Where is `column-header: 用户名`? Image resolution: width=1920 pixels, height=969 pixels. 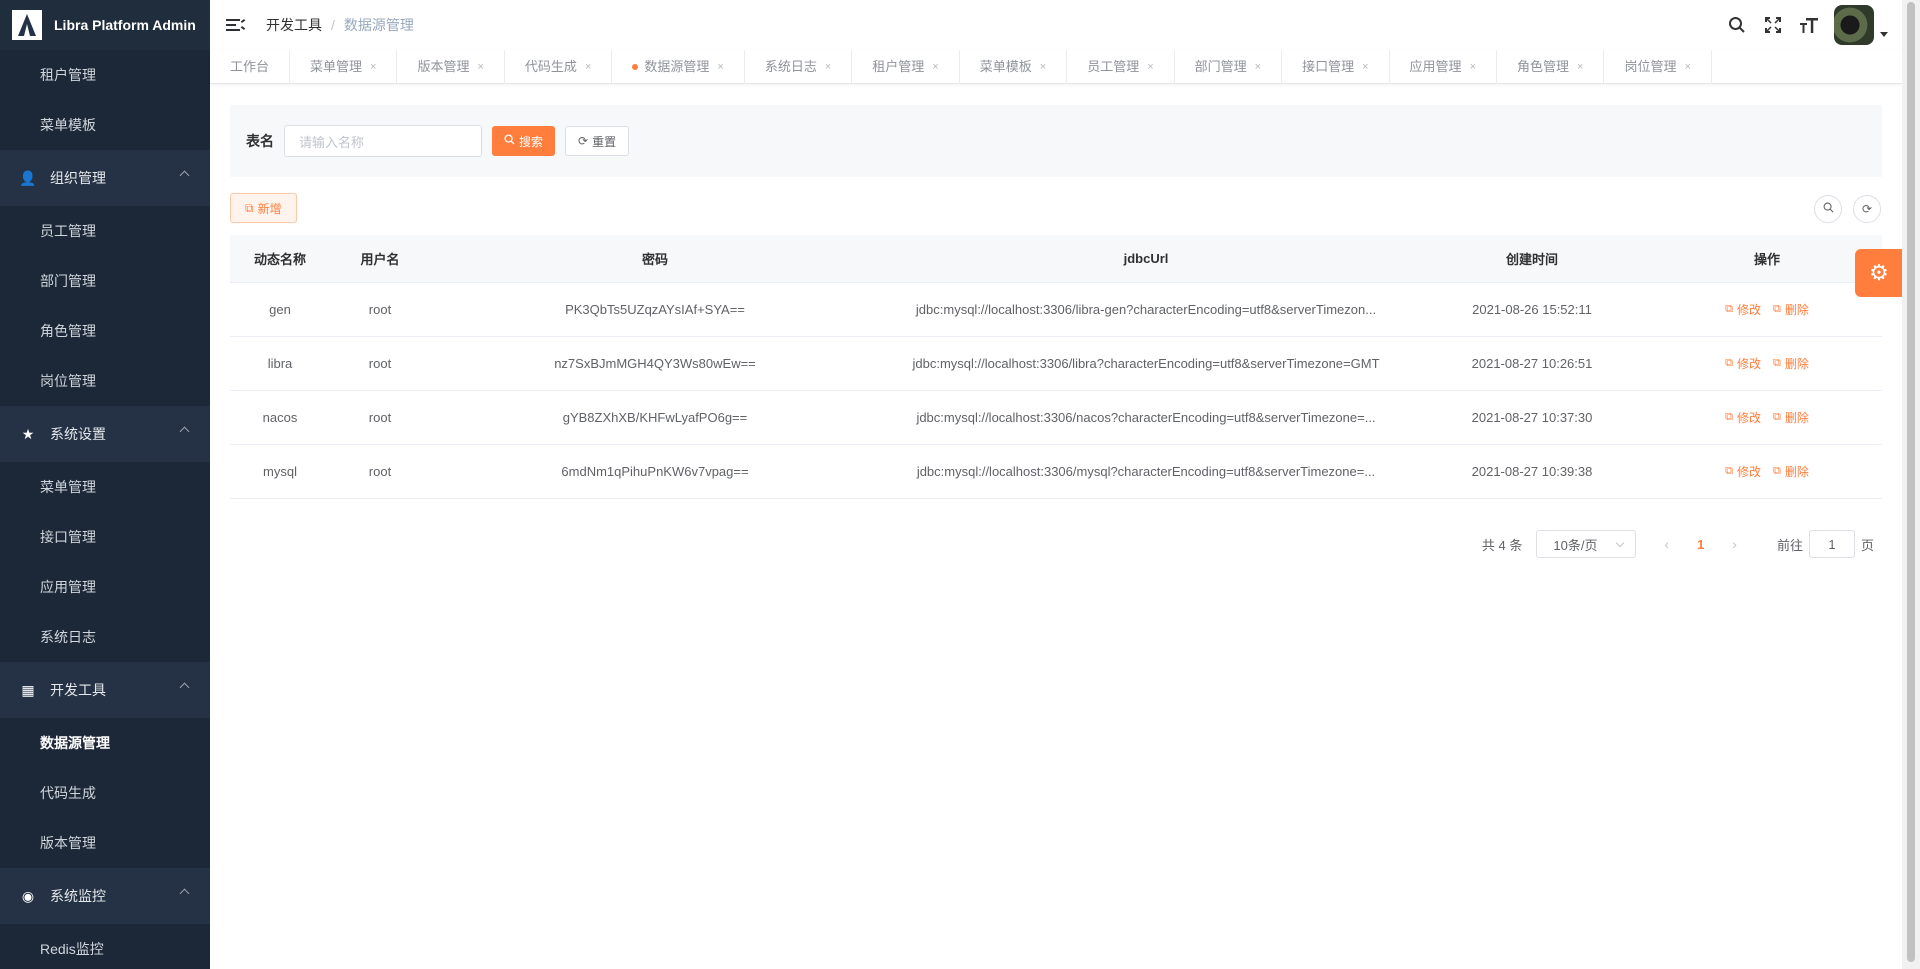 column-header: 用户名 is located at coordinates (380, 259).